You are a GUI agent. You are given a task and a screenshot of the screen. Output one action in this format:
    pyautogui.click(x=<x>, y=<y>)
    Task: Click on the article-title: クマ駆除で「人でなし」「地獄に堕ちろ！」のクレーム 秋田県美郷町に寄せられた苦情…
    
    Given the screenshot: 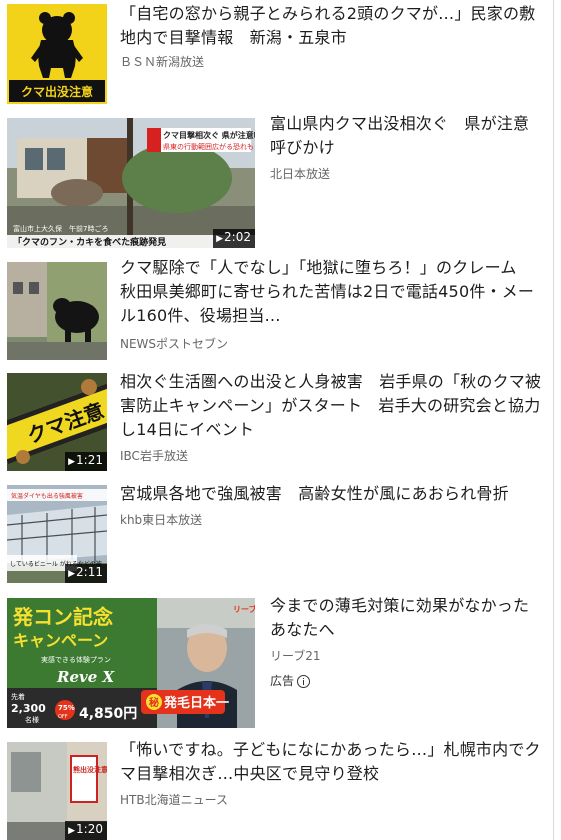 What is the action you would take?
    pyautogui.click(x=332, y=292)
    